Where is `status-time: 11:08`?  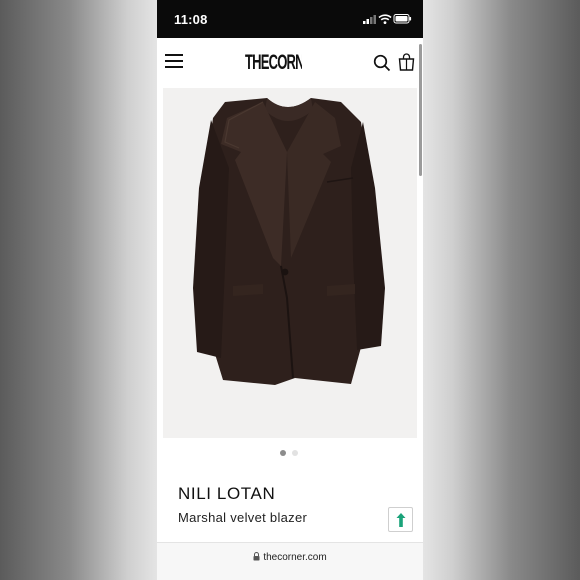 status-time: 11:08 is located at coordinates (191, 19).